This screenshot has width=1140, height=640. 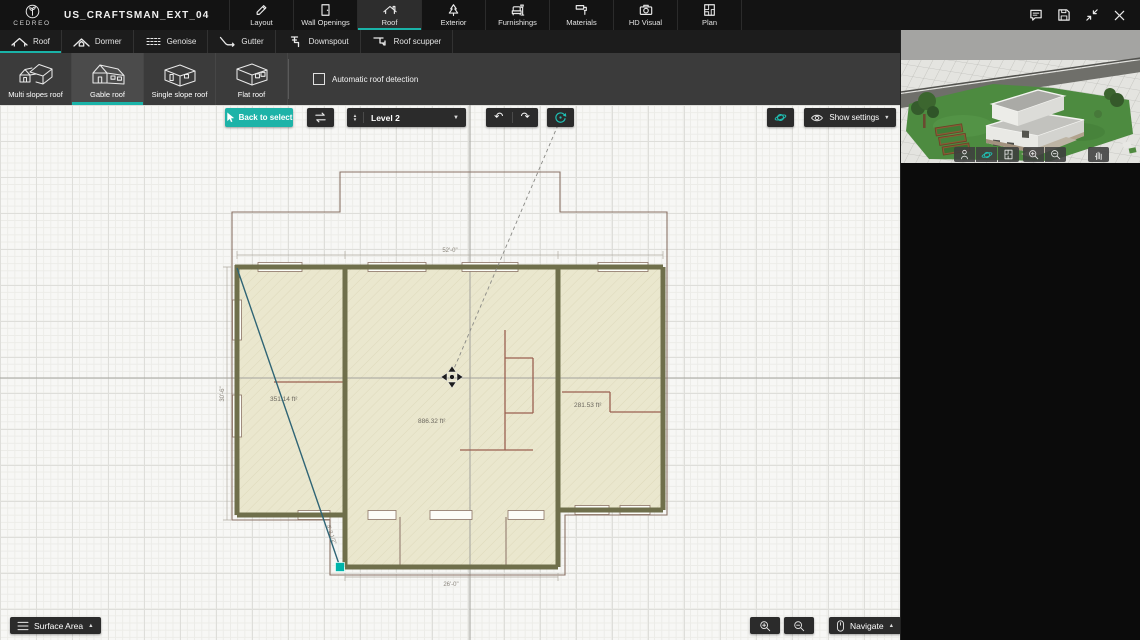 I want to click on collapse-icon, so click(x=1091, y=15).